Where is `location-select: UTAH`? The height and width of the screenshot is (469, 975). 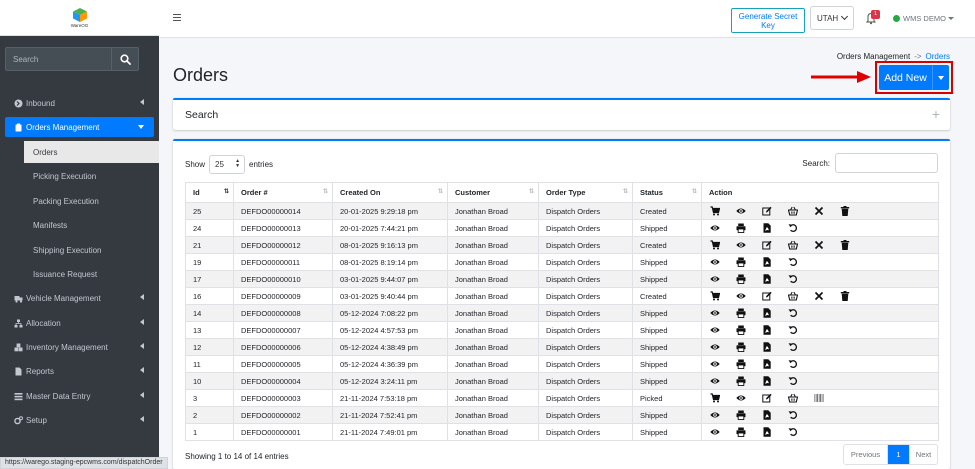
location-select: UTAH is located at coordinates (832, 18).